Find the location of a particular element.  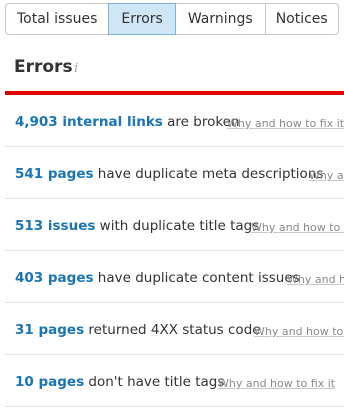

issue-count-link: 4,903 internal links is located at coordinates (89, 122).